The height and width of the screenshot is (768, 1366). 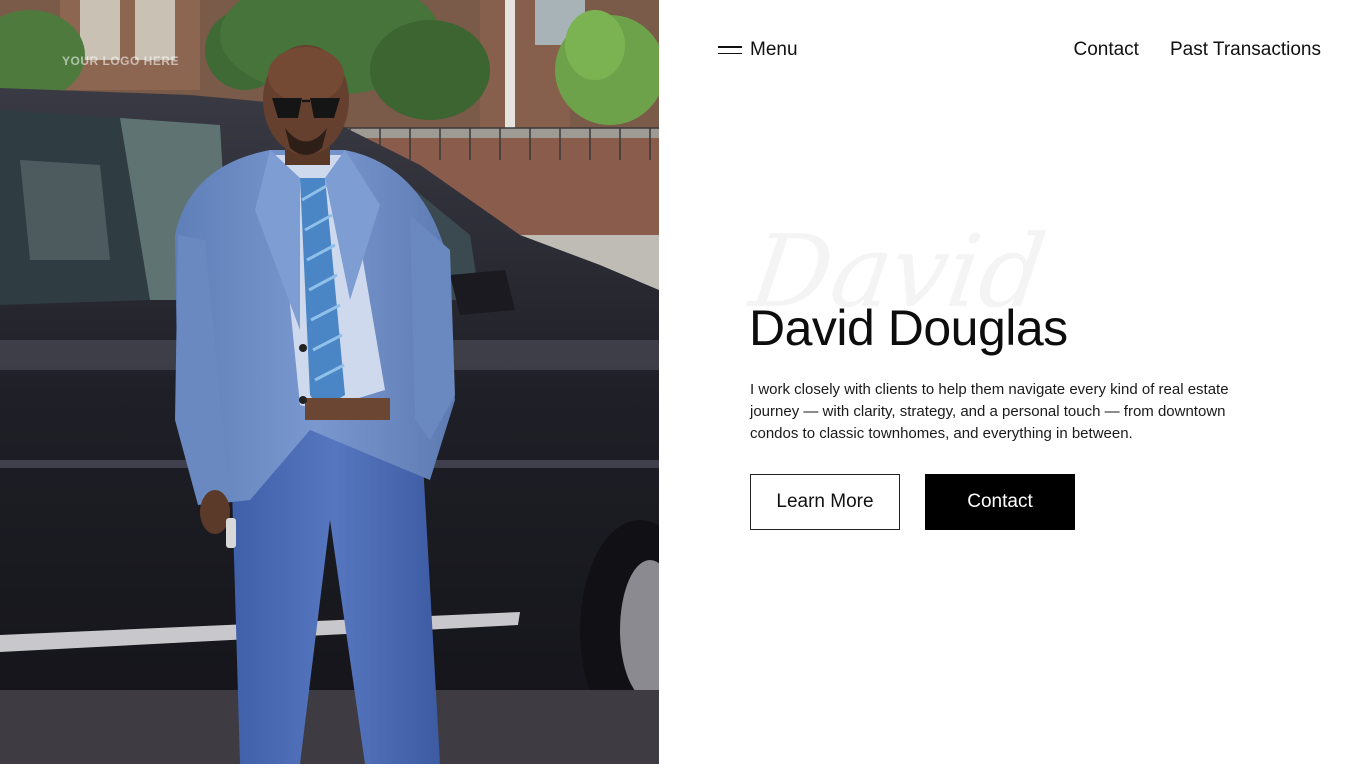 What do you see at coordinates (908, 328) in the screenshot?
I see `hero-title: David Douglas` at bounding box center [908, 328].